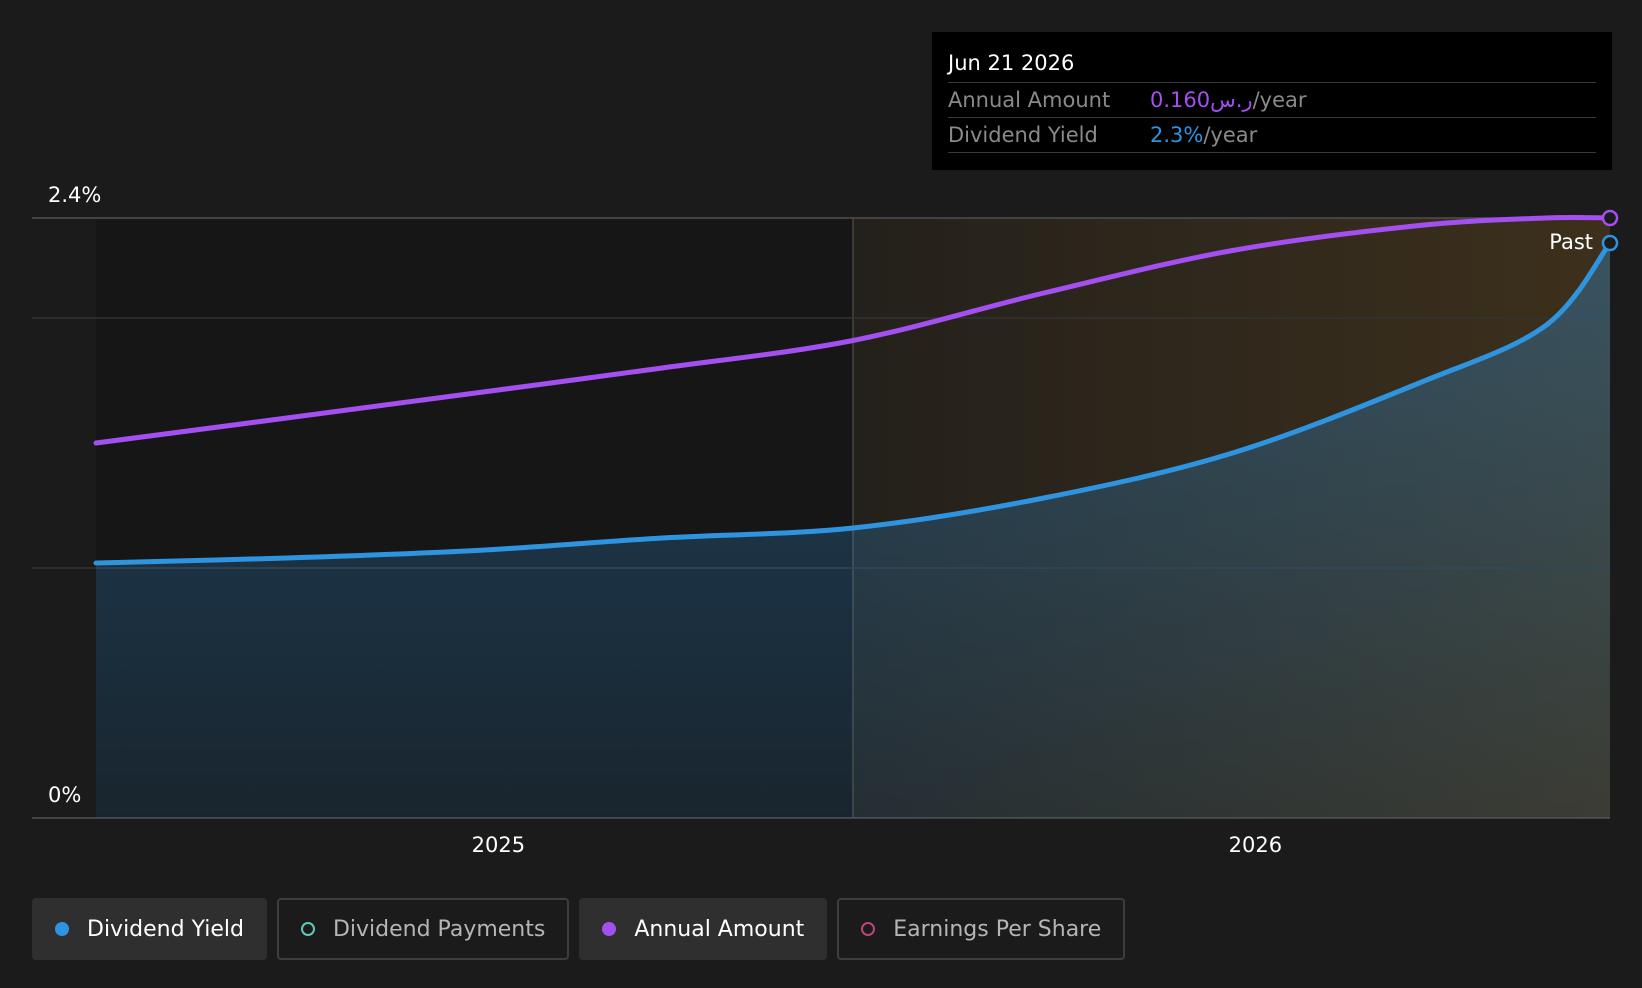  I want to click on series-point-annual-amount, so click(1610, 218).